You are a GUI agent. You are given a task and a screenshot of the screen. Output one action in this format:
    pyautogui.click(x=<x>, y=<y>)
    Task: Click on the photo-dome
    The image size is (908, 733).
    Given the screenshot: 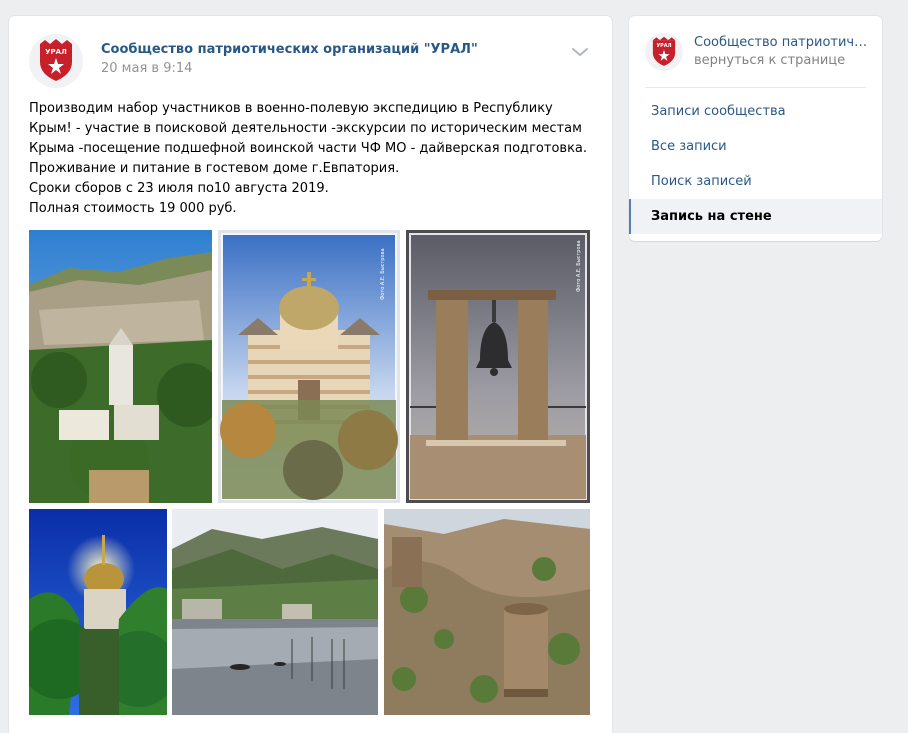 What is the action you would take?
    pyautogui.click(x=98, y=612)
    